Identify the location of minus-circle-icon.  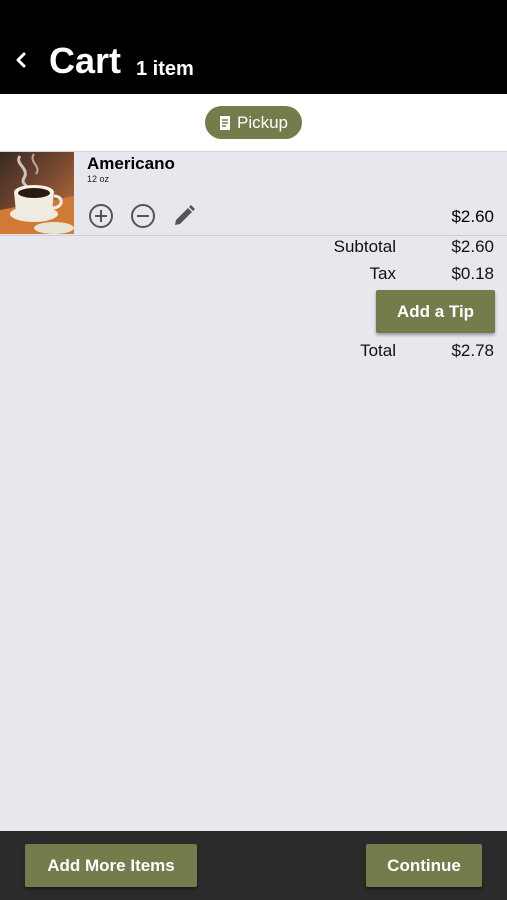
(143, 216).